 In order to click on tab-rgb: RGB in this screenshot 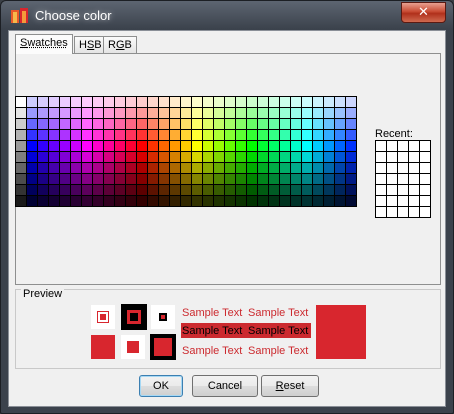, I will do `click(120, 44)`.